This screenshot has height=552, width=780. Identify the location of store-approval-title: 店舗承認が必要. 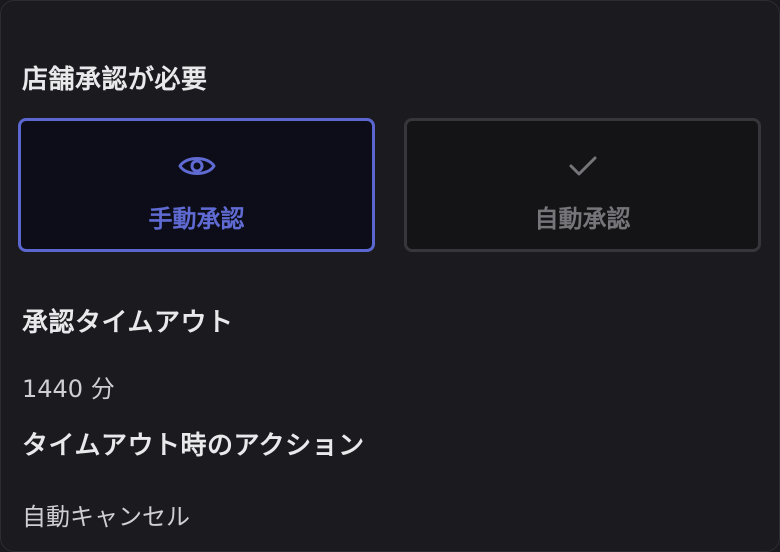
(115, 80).